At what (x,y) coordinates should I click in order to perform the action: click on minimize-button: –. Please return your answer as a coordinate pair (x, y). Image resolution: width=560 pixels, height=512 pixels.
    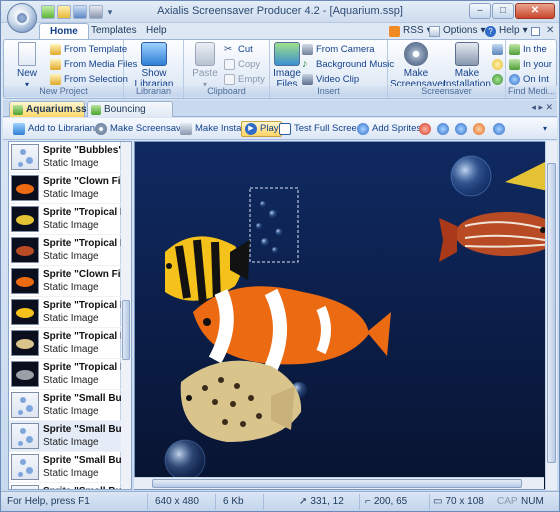
    Looking at the image, I should click on (480, 11).